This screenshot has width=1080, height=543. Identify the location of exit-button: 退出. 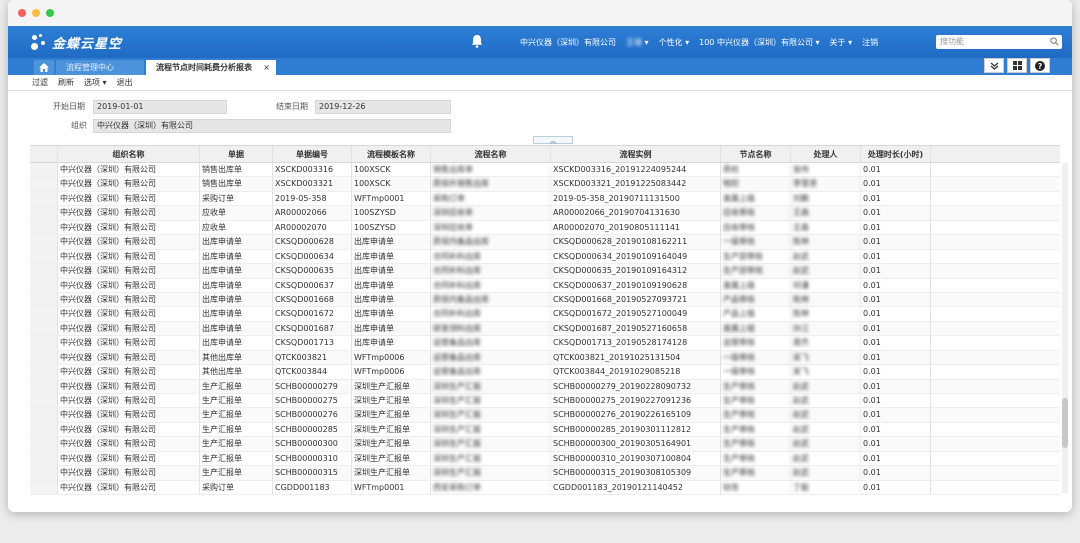
(125, 82).